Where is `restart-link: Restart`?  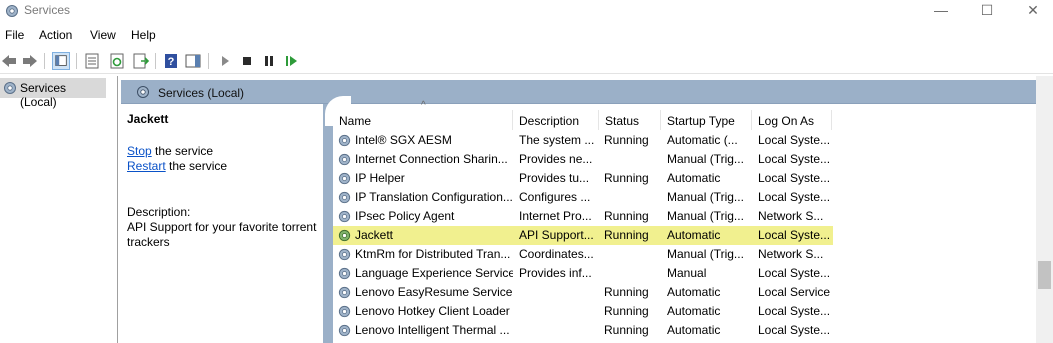 restart-link: Restart is located at coordinates (146, 166).